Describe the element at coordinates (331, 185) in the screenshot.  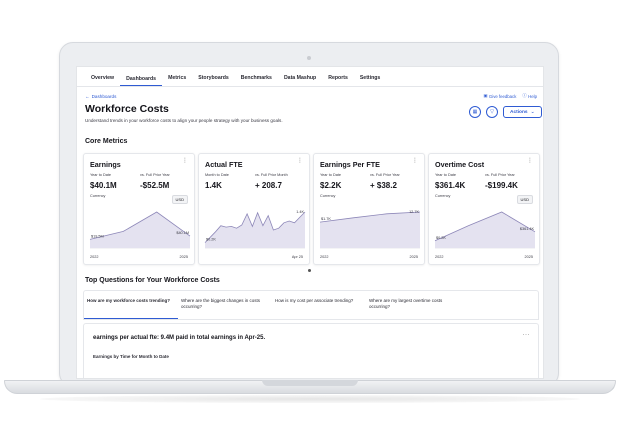
I see `col1-value: $2.2K` at that location.